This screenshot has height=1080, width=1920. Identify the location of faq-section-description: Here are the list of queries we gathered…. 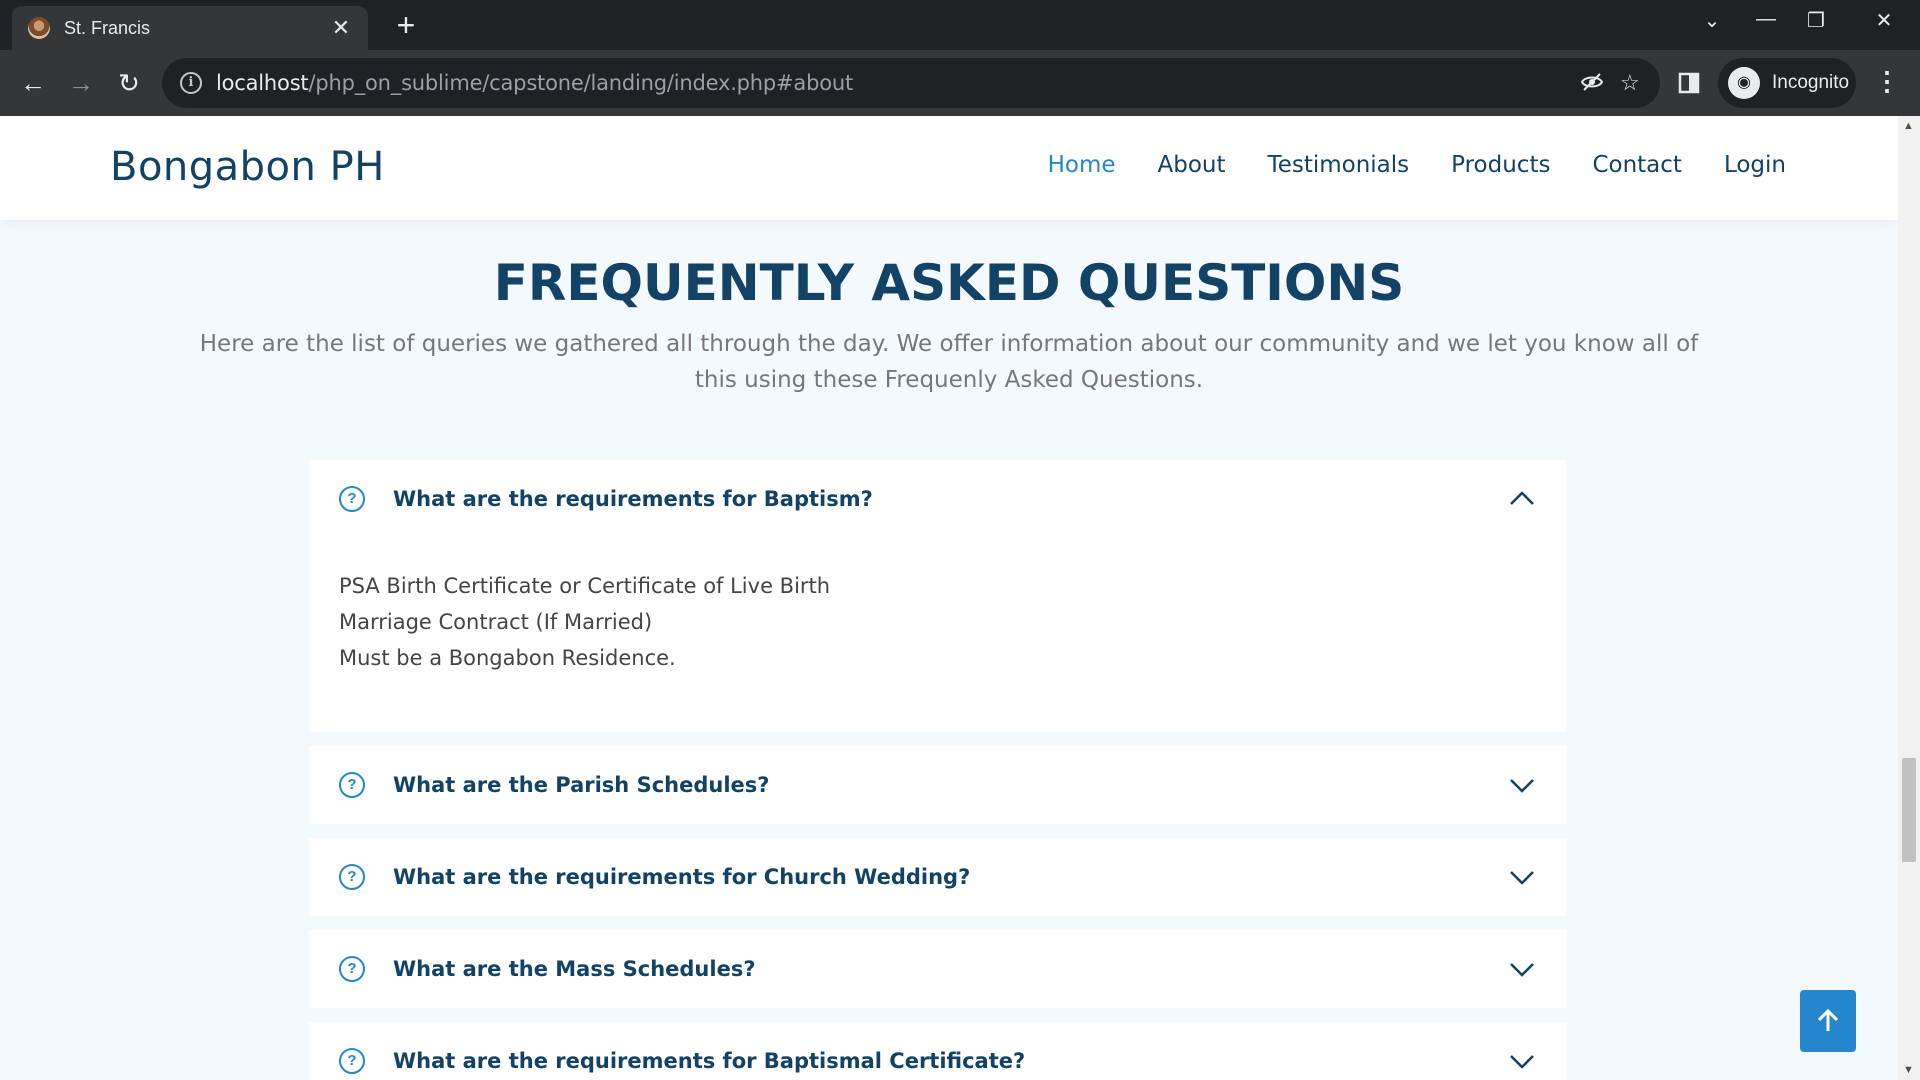
(949, 362).